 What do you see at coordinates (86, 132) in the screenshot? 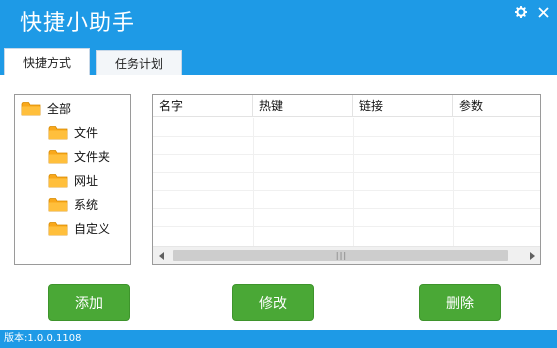
I see `tree-item-label: 文件` at bounding box center [86, 132].